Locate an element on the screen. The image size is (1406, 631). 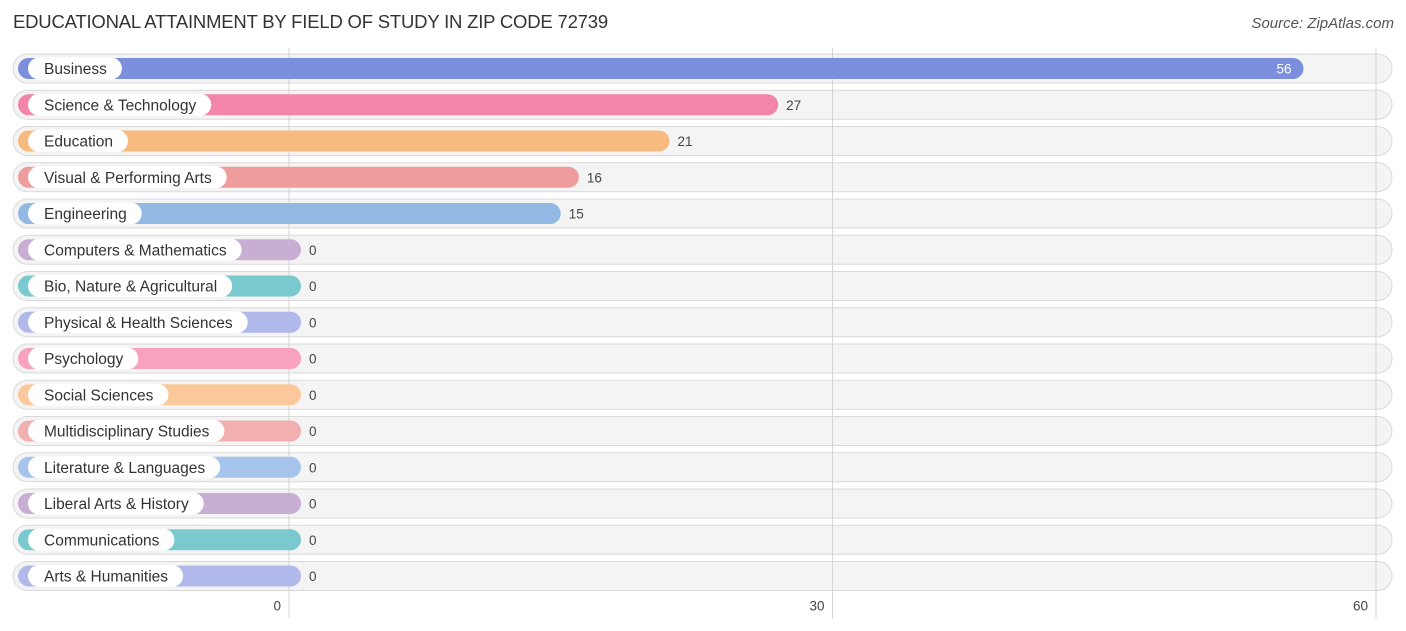
value-label: 56 is located at coordinates (1284, 69).